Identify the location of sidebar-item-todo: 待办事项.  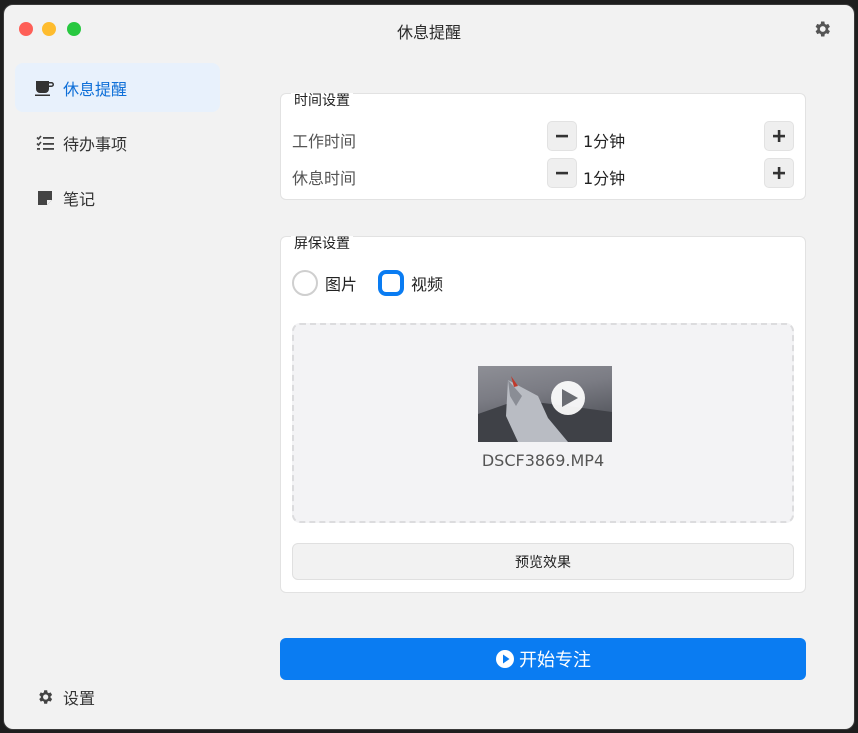
(117, 142).